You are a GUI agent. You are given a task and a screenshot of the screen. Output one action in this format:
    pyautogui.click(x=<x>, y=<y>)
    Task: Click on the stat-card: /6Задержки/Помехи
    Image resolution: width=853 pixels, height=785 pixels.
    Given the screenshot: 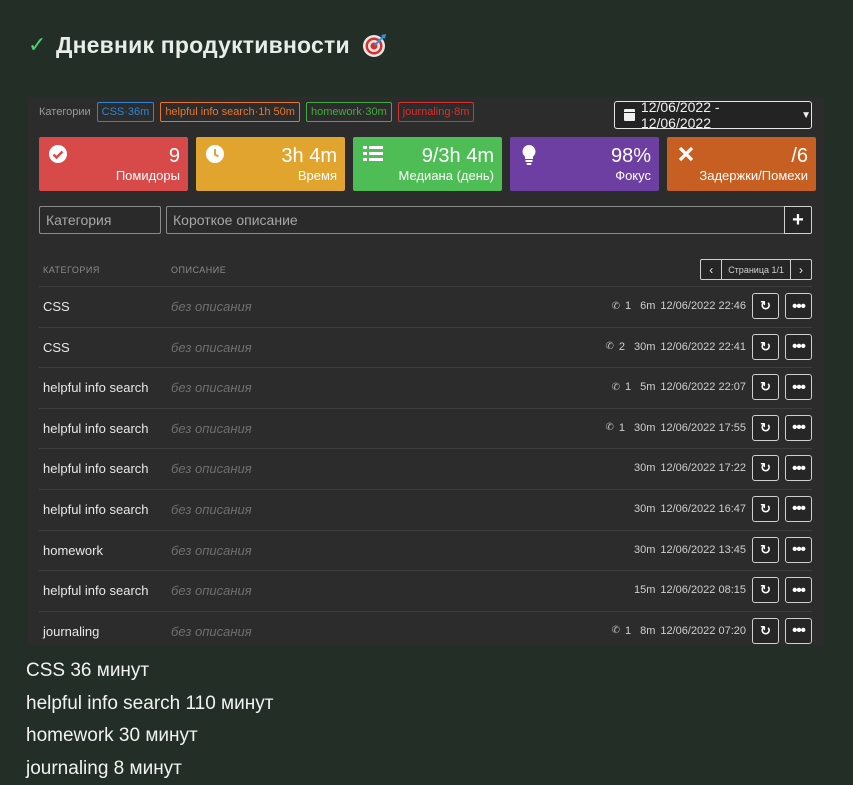 What is the action you would take?
    pyautogui.click(x=741, y=164)
    